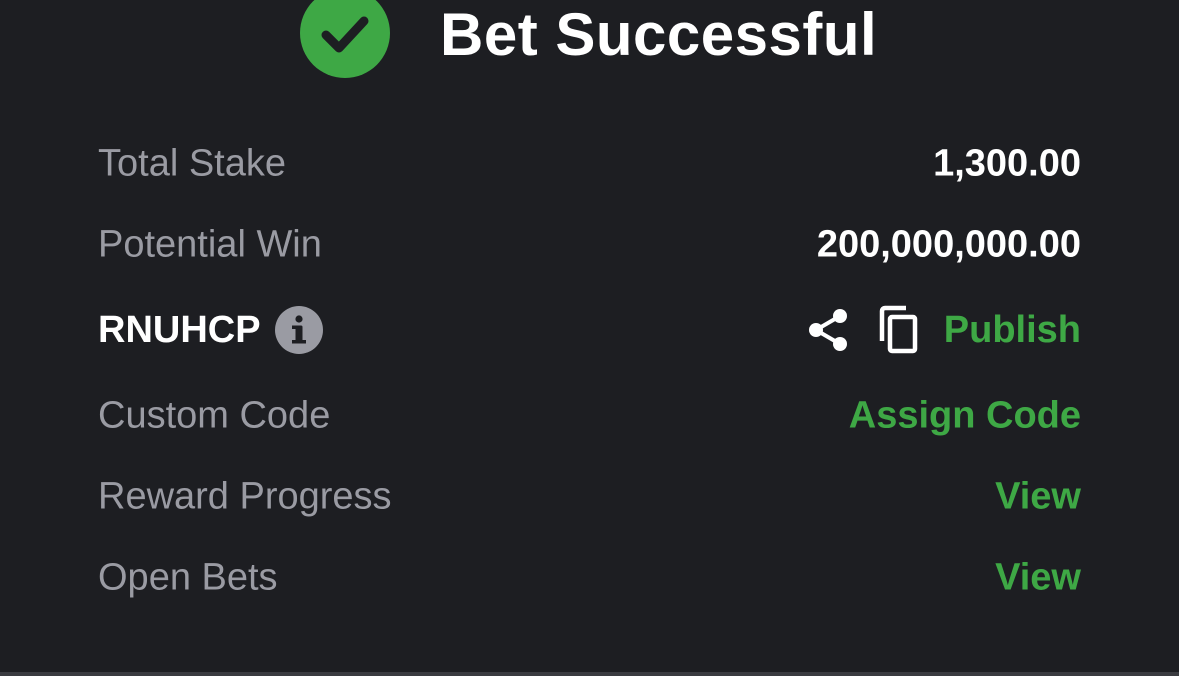 The width and height of the screenshot is (1179, 676). What do you see at coordinates (1007, 163) in the screenshot?
I see `total-stake-value: 1,300.00` at bounding box center [1007, 163].